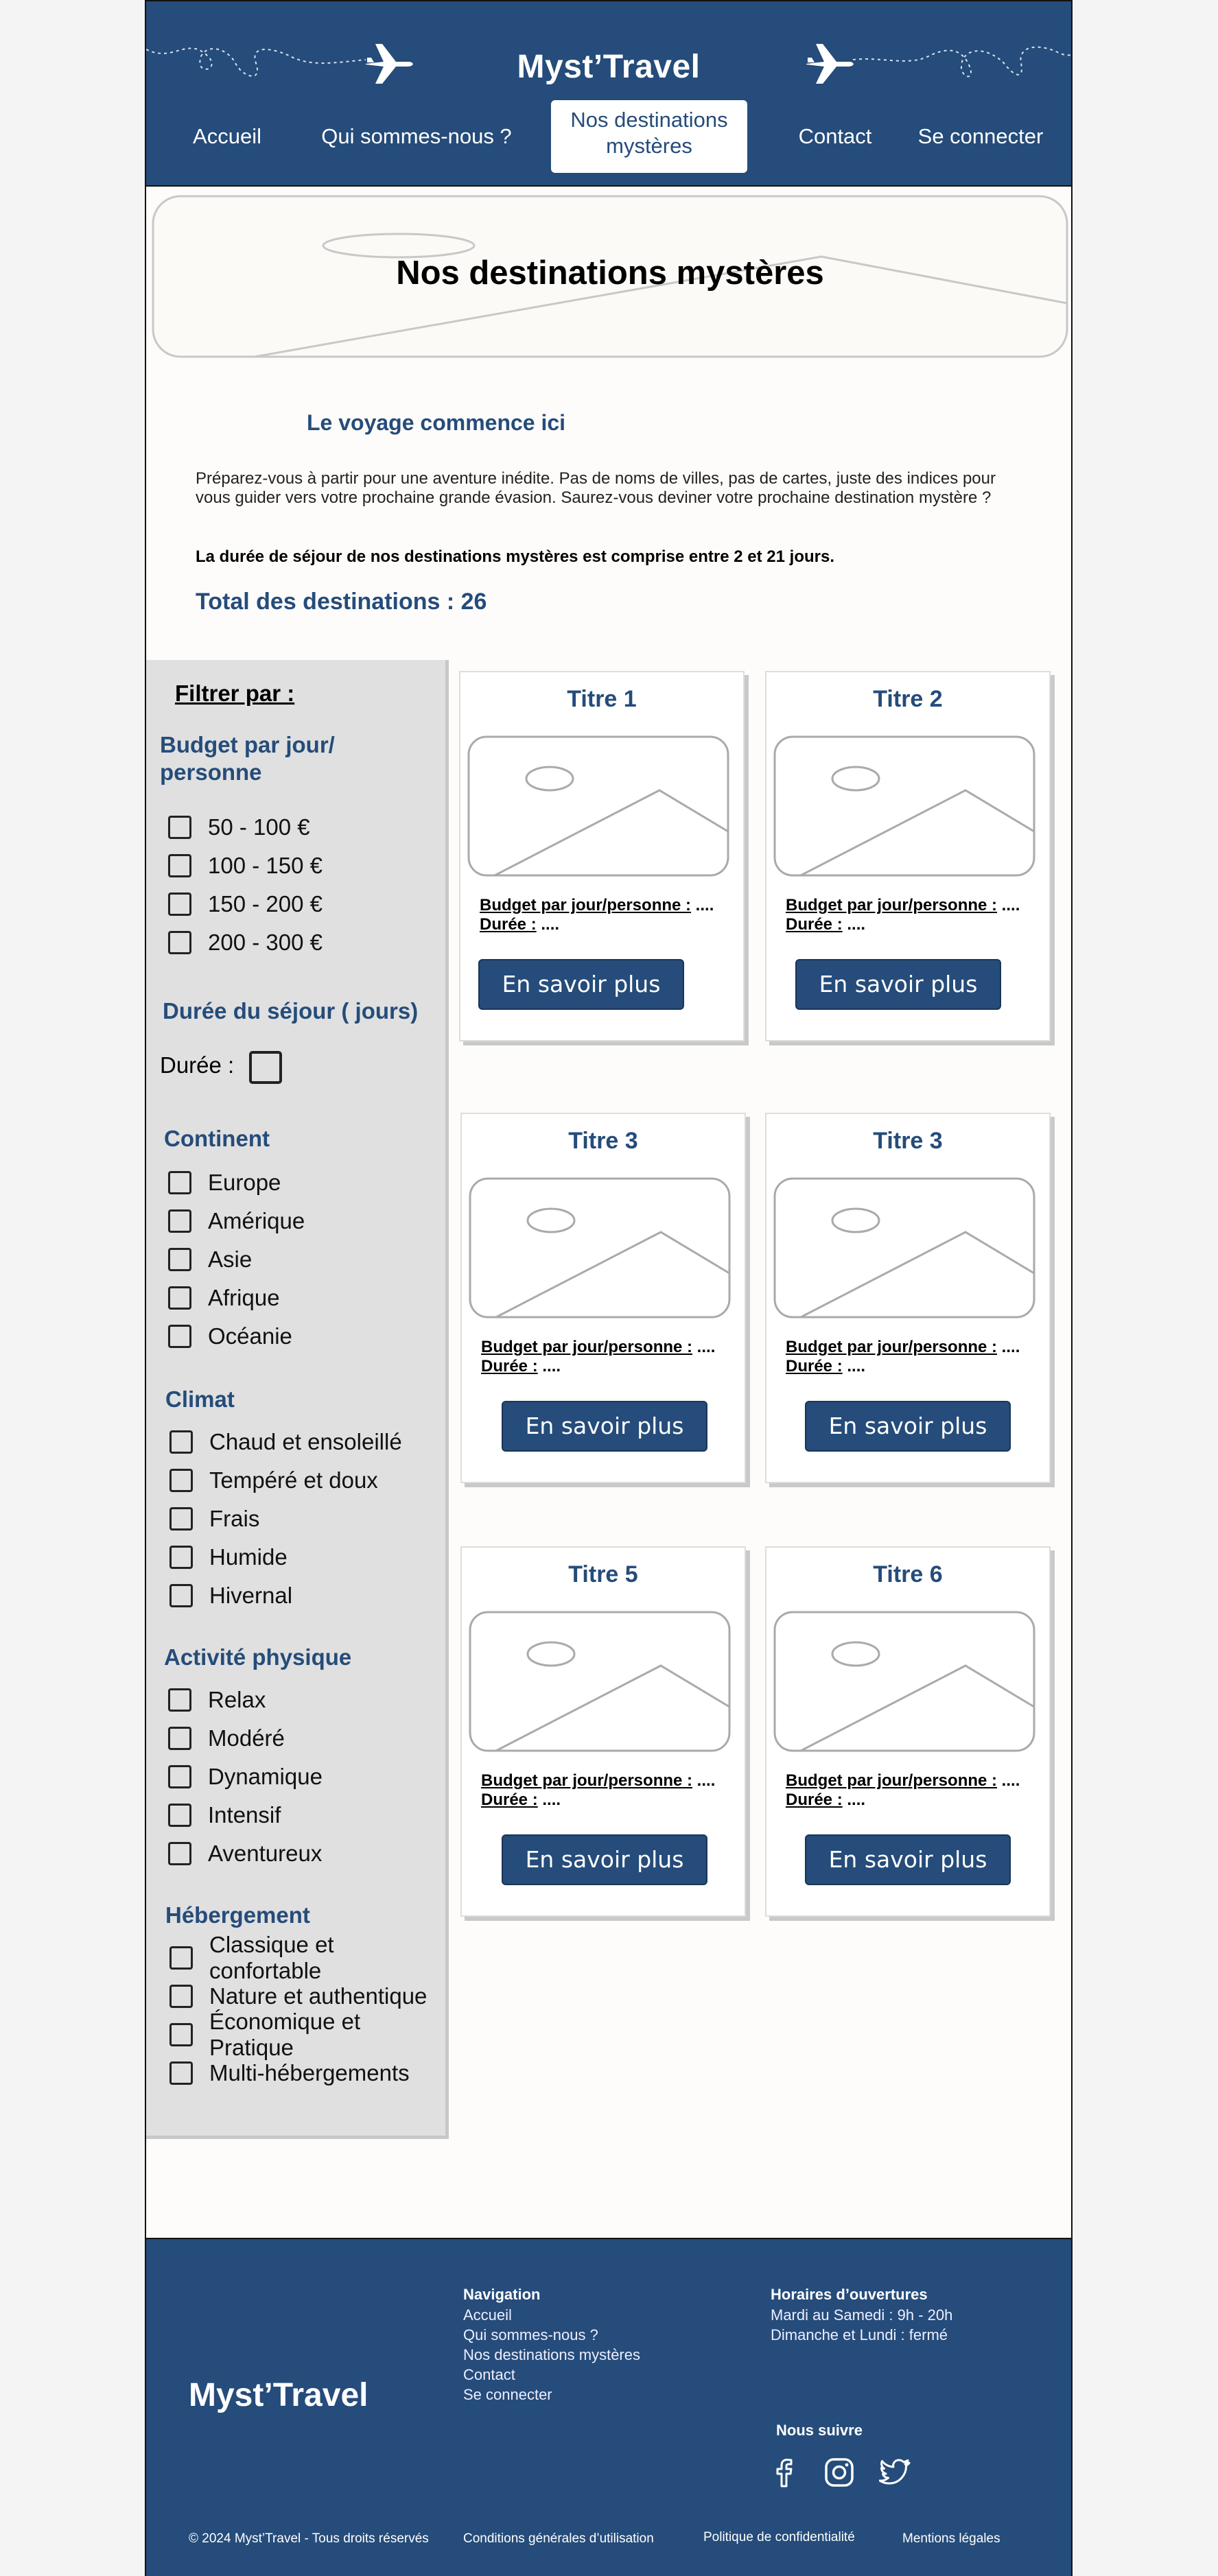 Image resolution: width=1218 pixels, height=2576 pixels. Describe the element at coordinates (860, 2334) in the screenshot. I see `footer-hours-line: Dimanche et Lundi : fermé` at that location.